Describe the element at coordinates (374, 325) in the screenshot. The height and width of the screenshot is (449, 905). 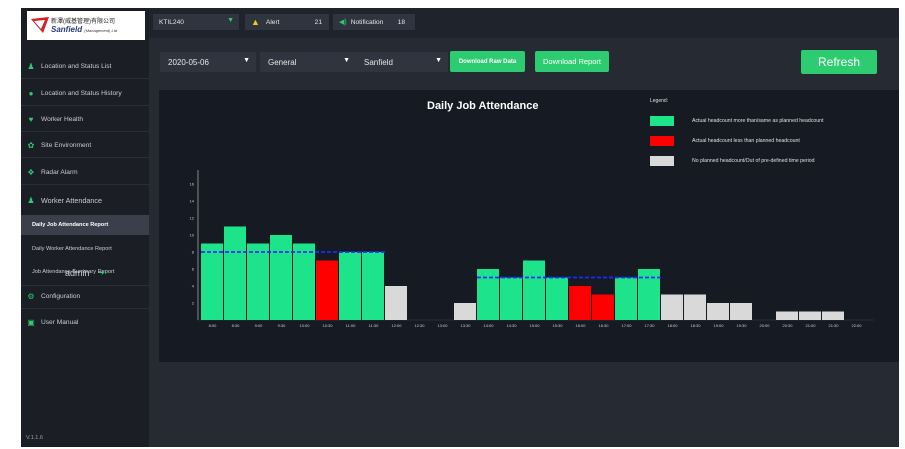
I see `x-tick-label: 11:30` at that location.